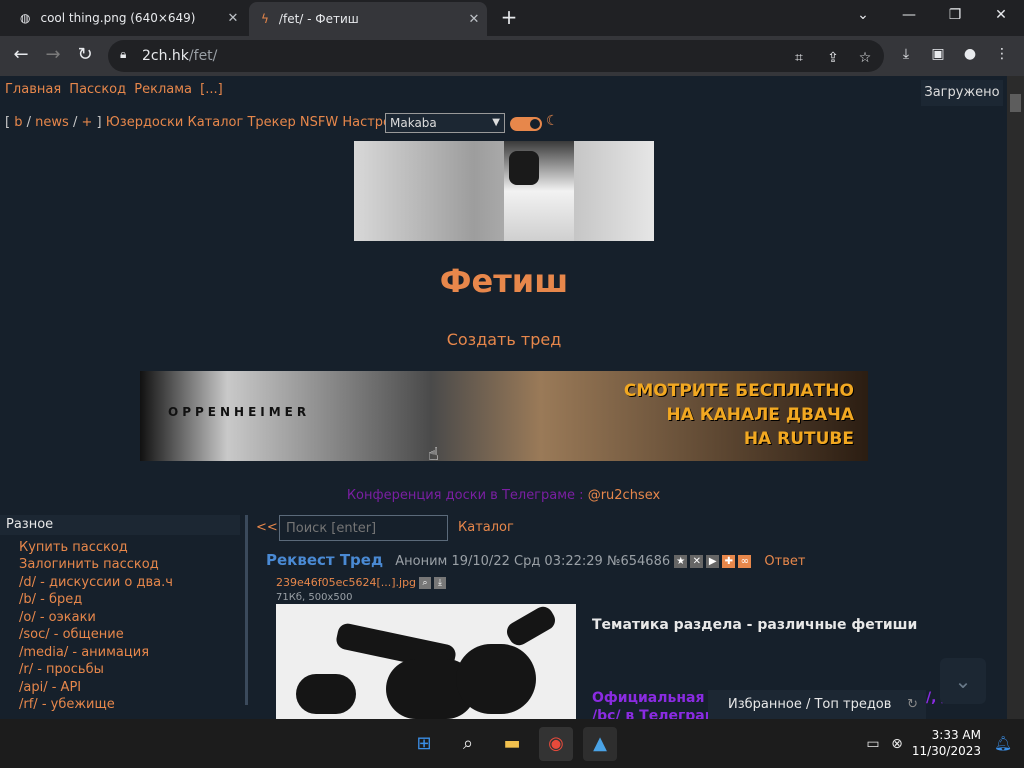 The width and height of the screenshot is (1024, 768). I want to click on chrome-icon: ◉, so click(556, 744).